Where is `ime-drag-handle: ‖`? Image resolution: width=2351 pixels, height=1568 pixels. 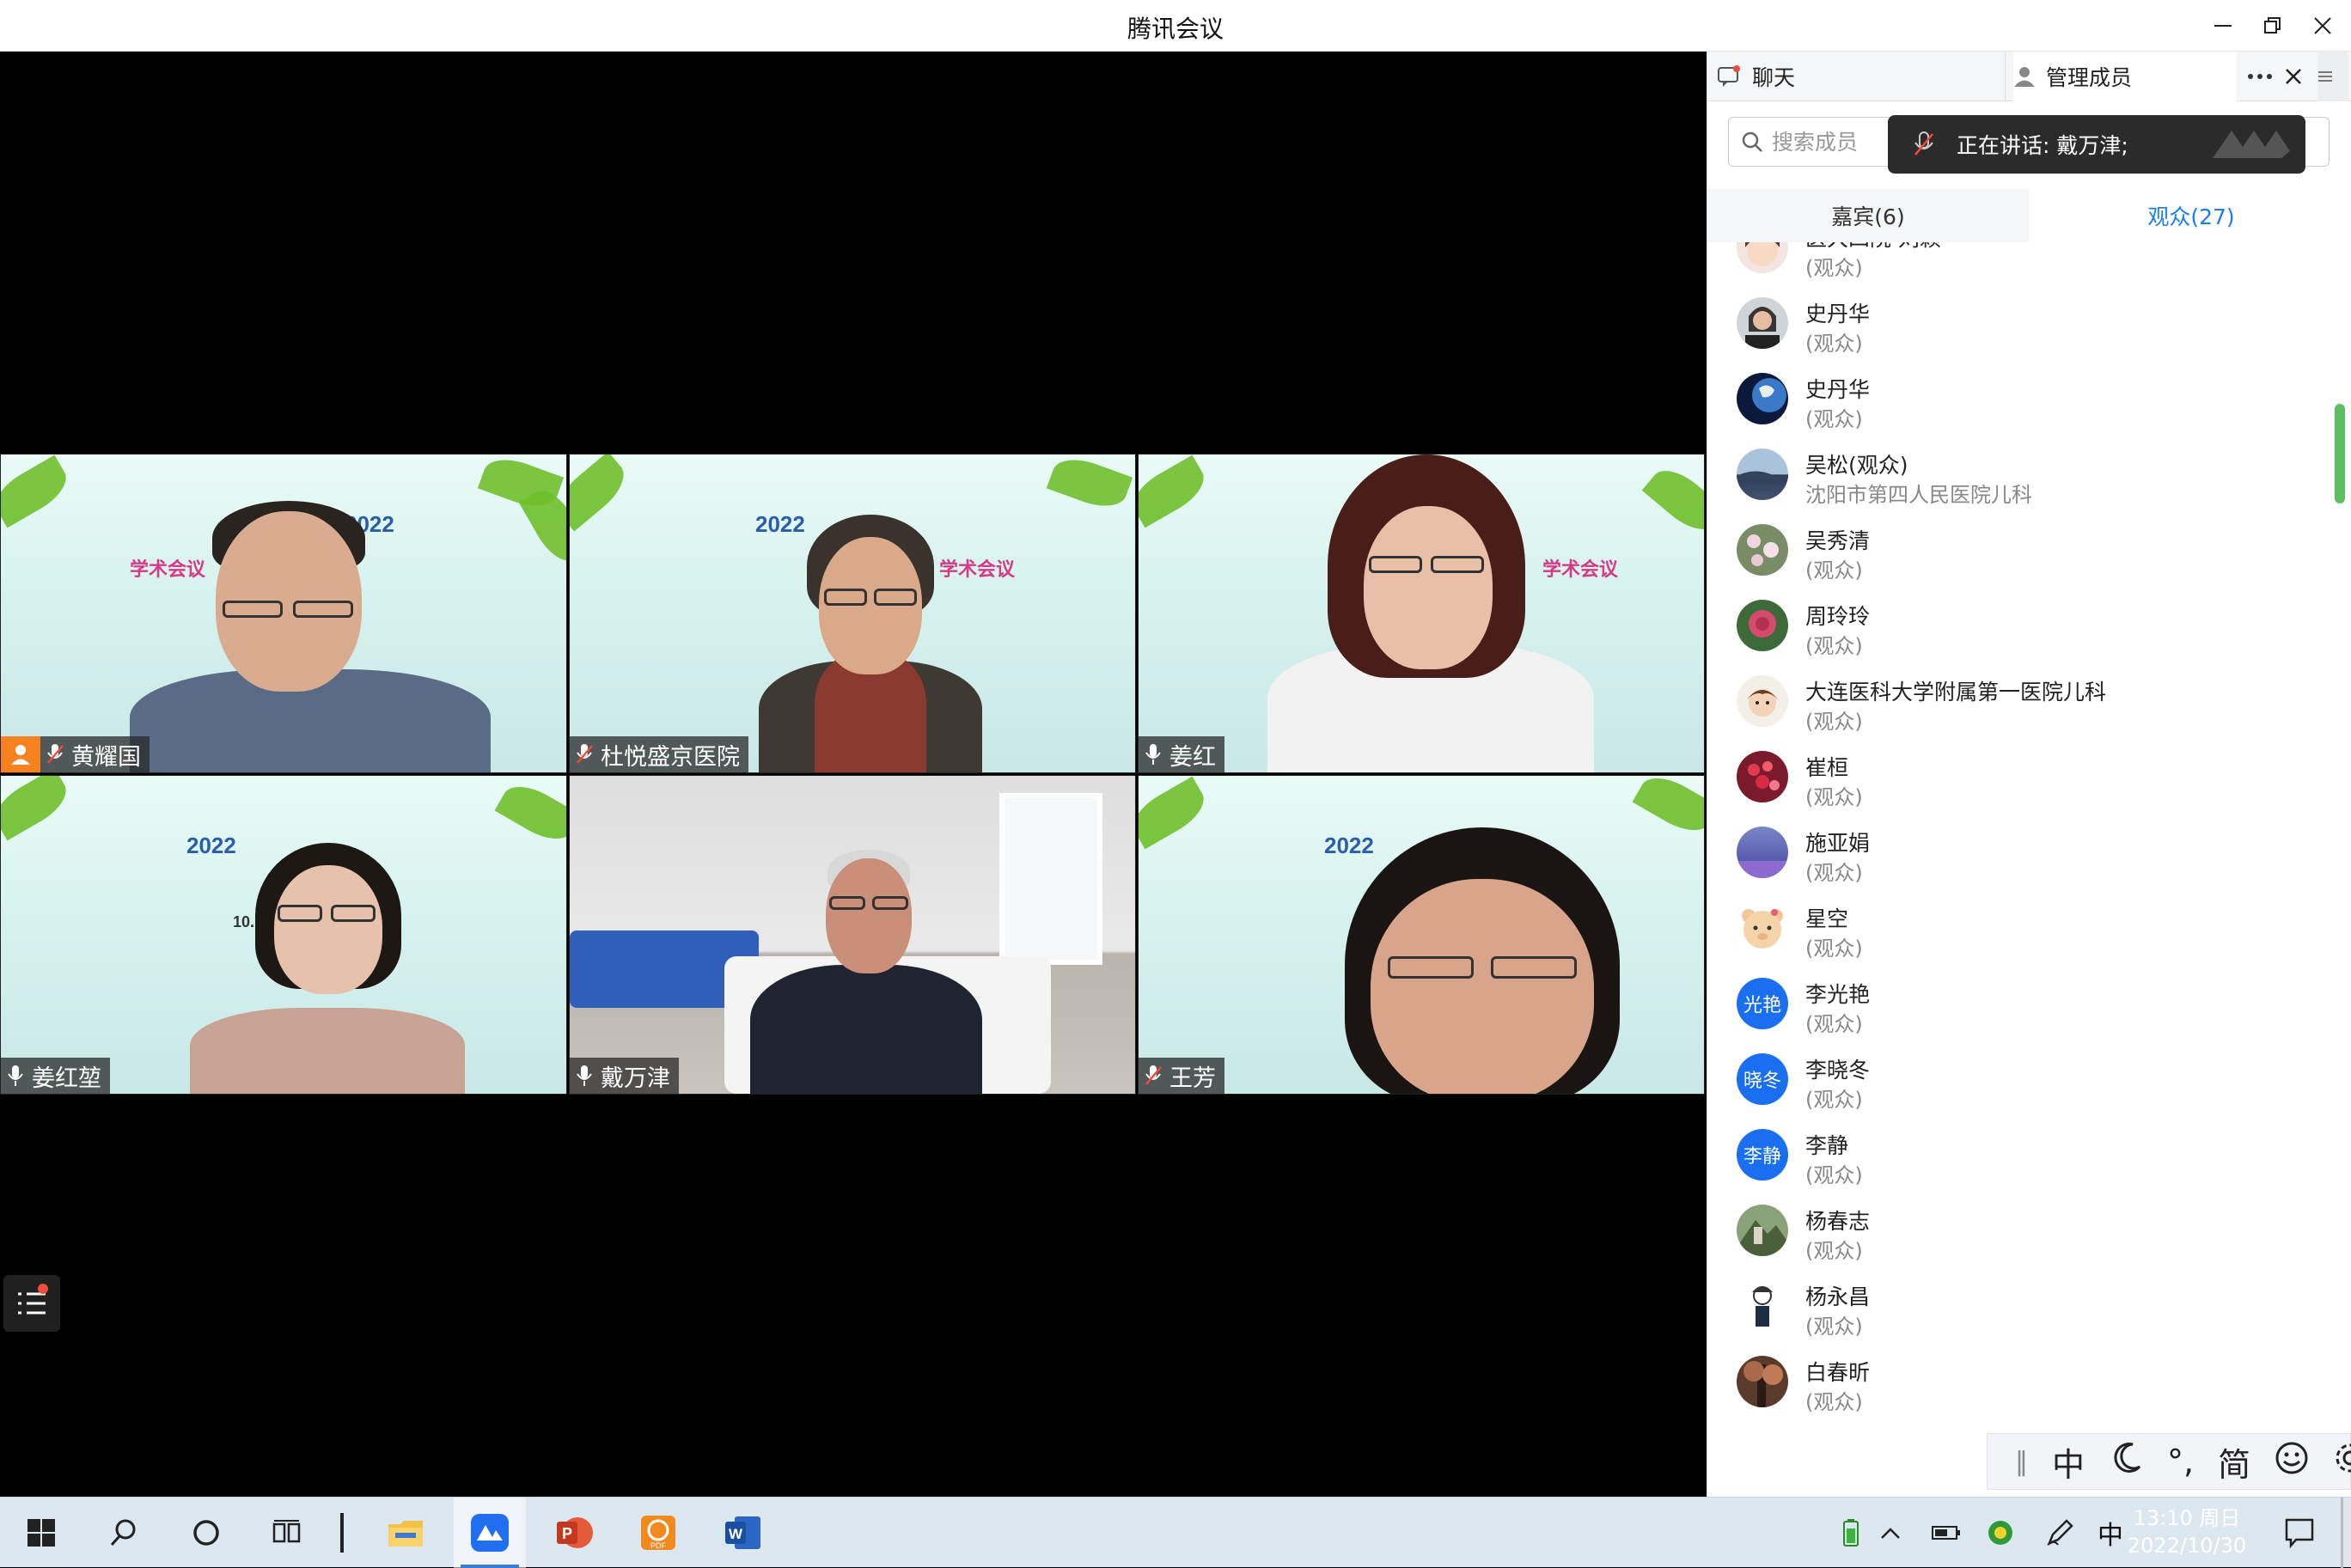 ime-drag-handle: ‖ is located at coordinates (2021, 1462).